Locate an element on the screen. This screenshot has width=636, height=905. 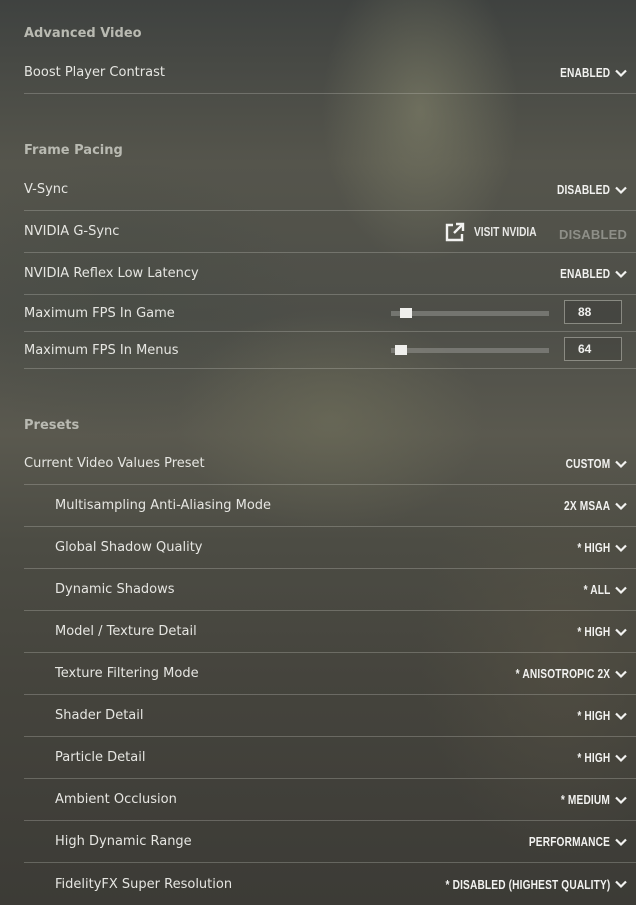
particle-detail-dropdown: * HIGH is located at coordinates (598, 757).